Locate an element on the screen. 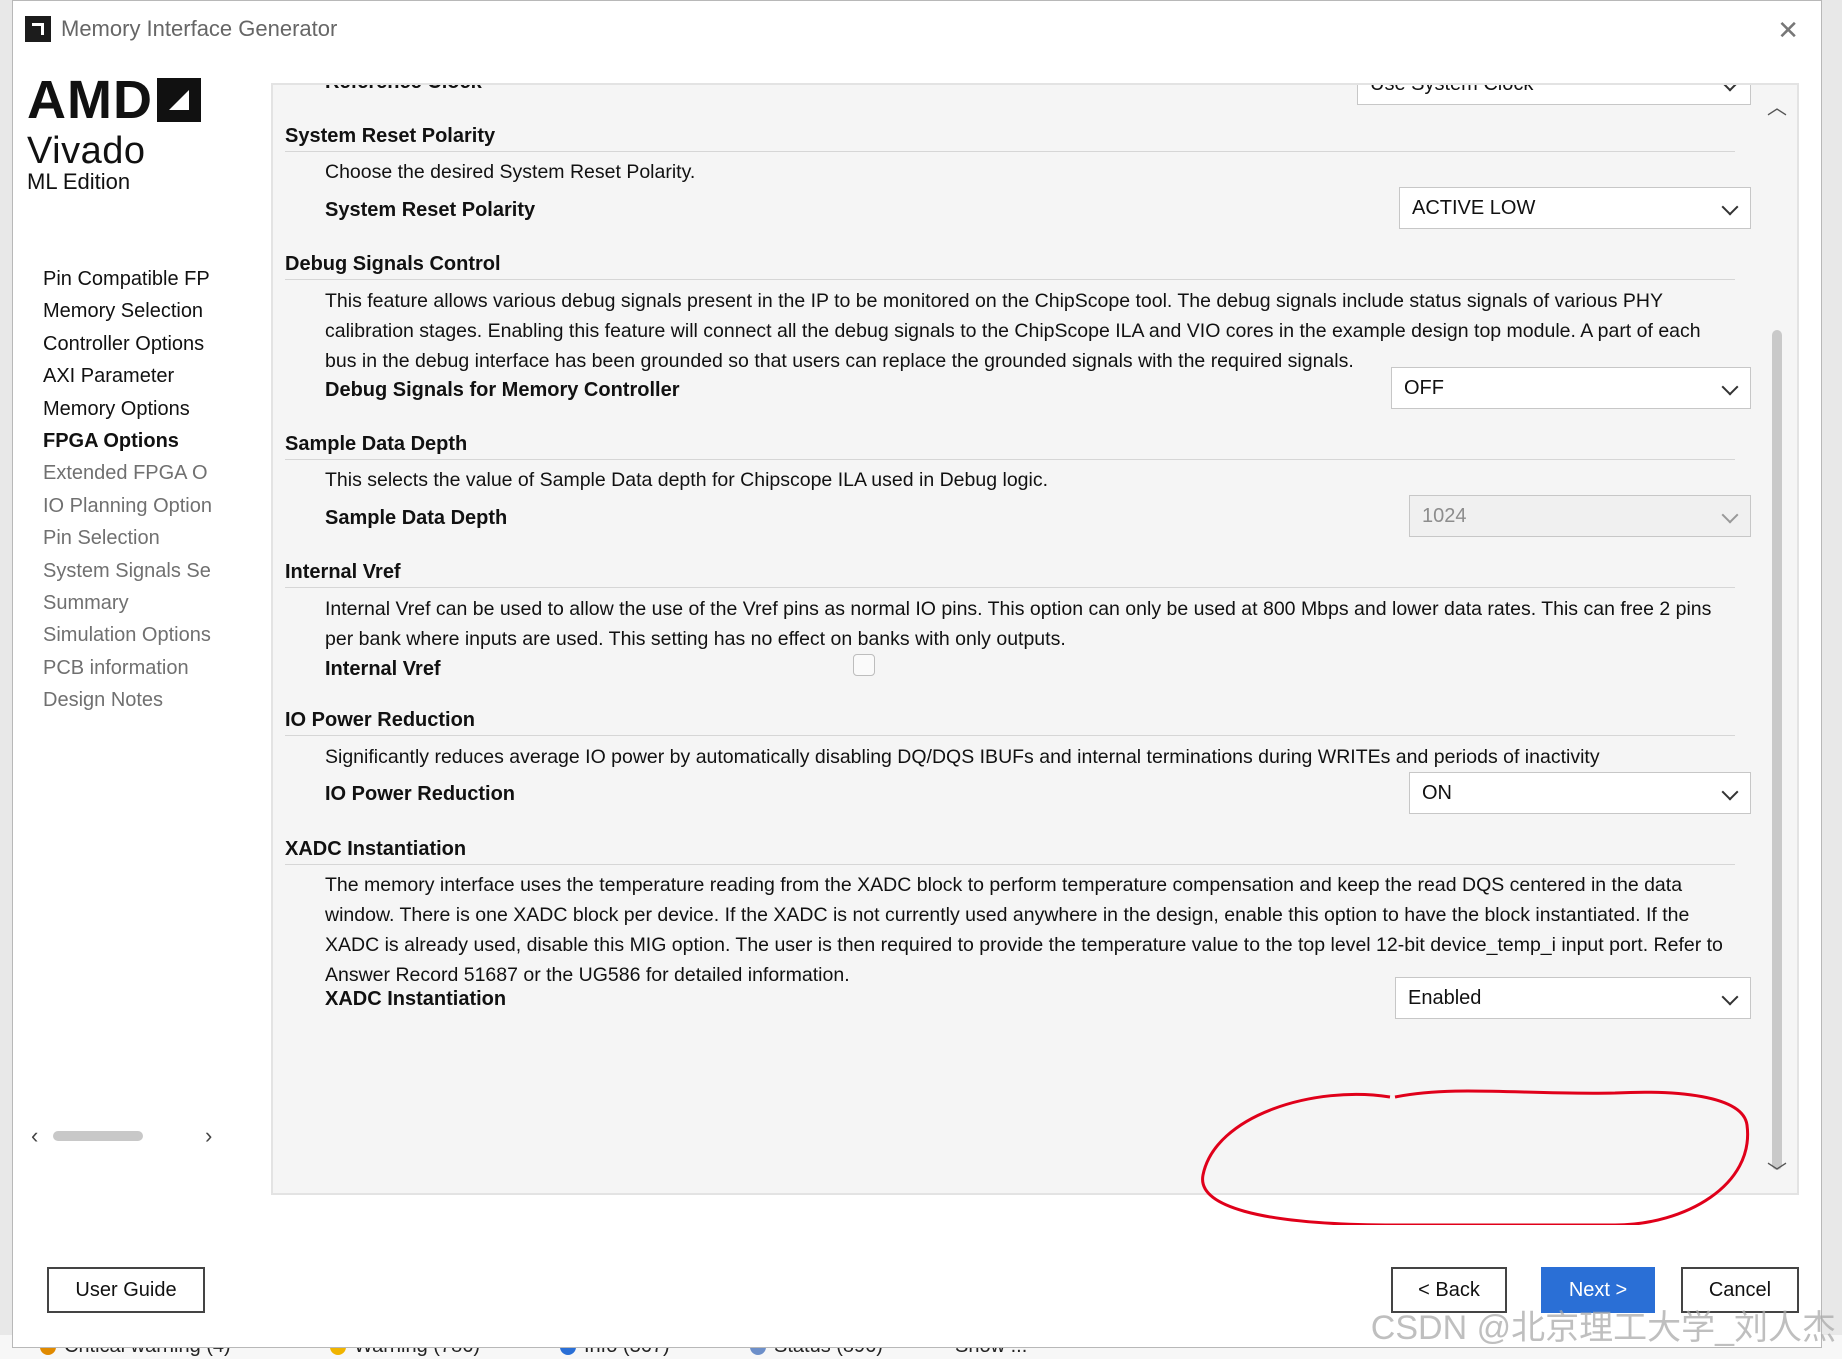 This screenshot has height=1359, width=1842. background-app-left is located at coordinates (6, 679).